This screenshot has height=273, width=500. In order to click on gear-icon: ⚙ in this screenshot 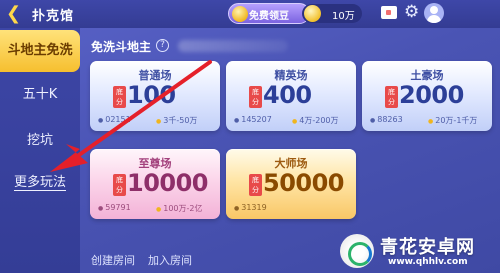, I will do `click(411, 12)`.